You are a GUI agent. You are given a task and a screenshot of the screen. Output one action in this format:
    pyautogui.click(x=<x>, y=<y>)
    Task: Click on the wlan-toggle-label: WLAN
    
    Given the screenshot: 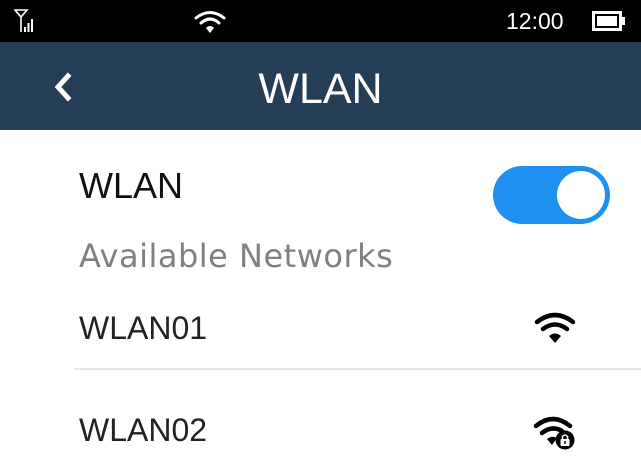 What is the action you would take?
    pyautogui.click(x=131, y=185)
    